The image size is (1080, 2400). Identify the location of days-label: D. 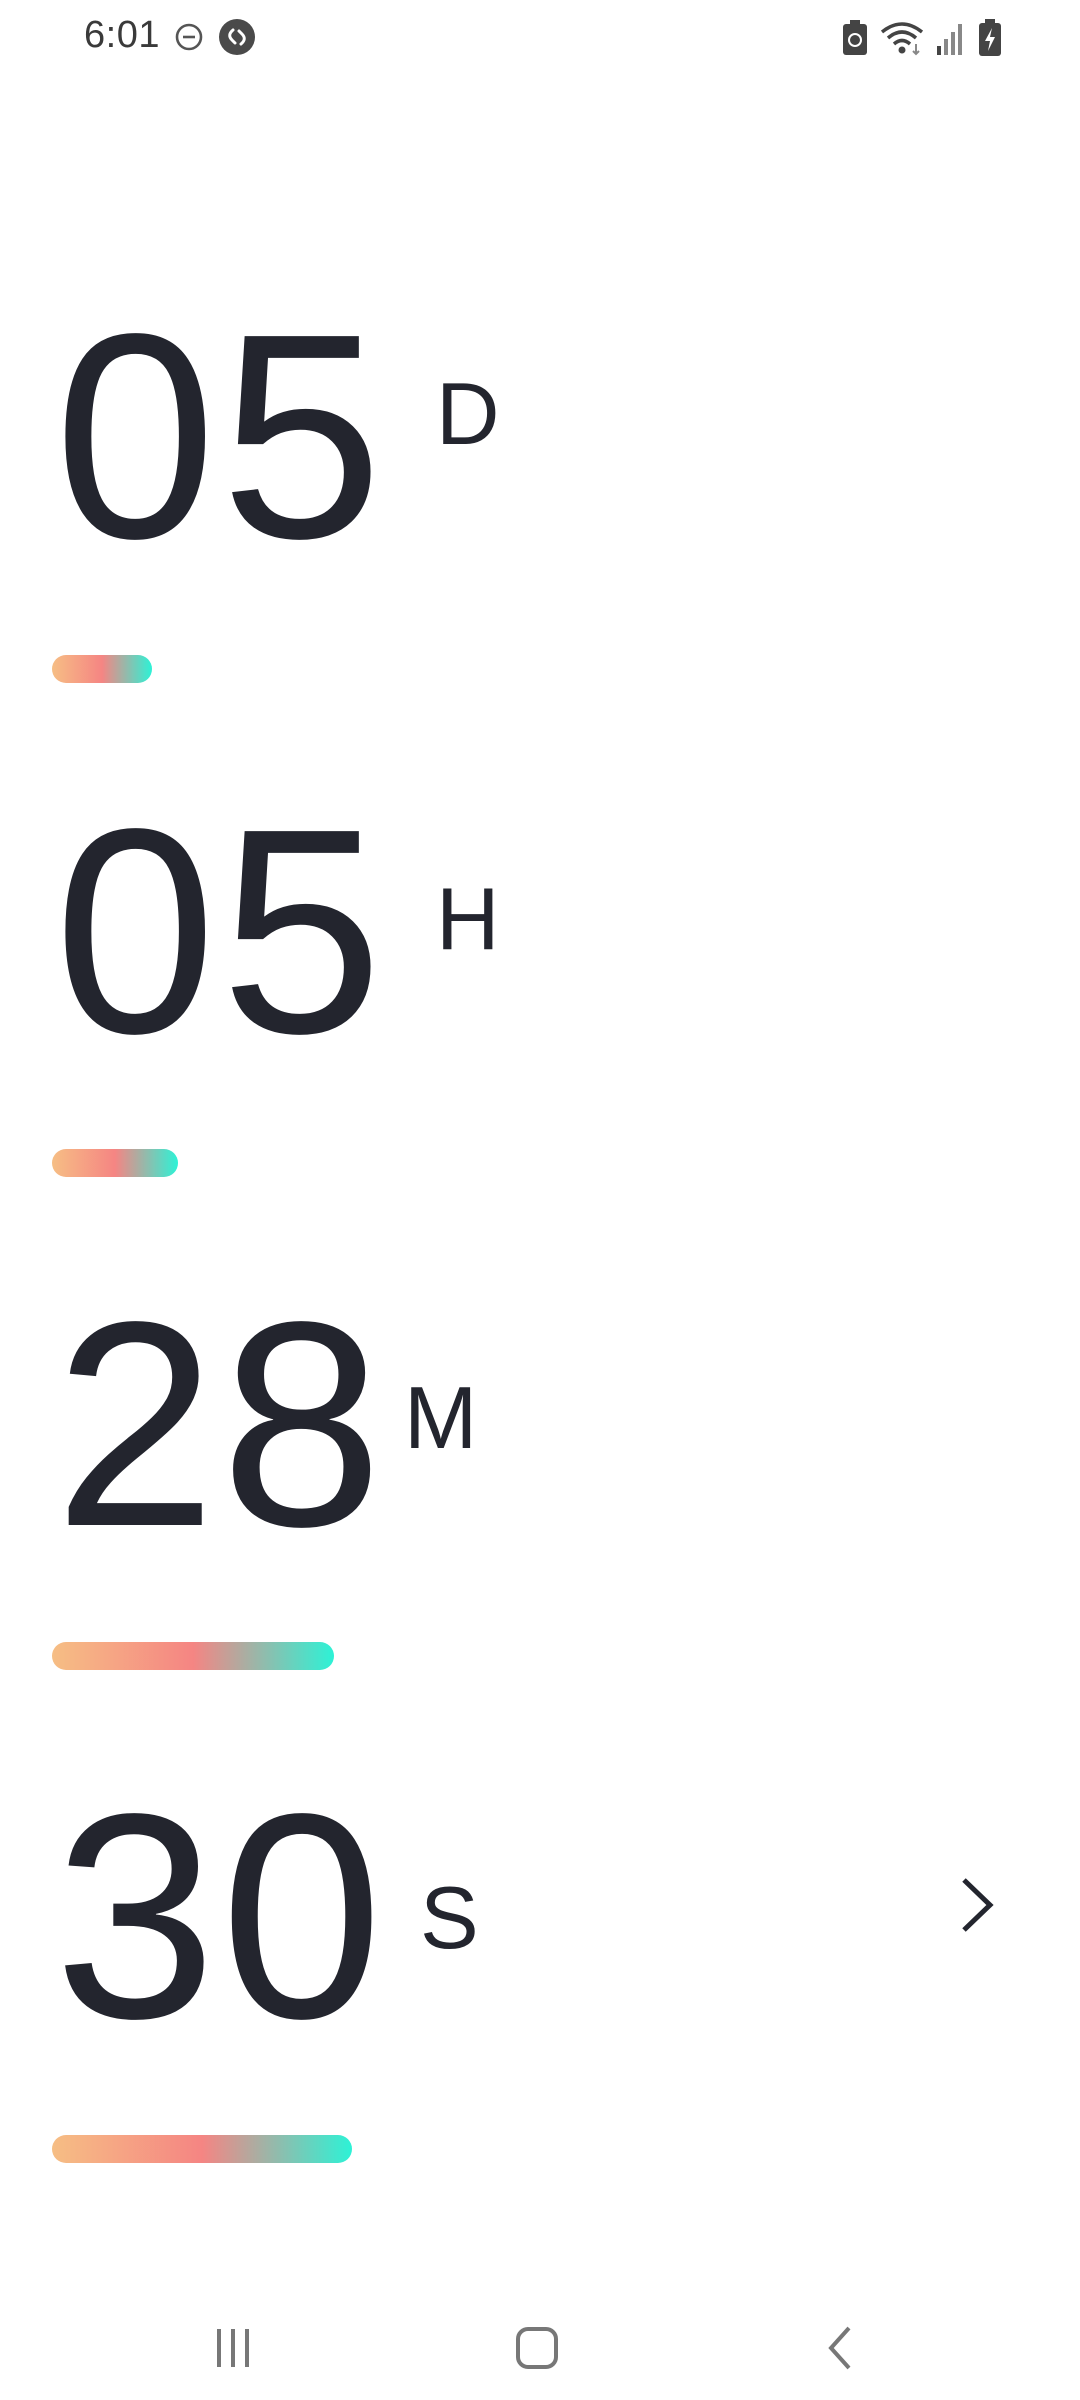
(468, 413).